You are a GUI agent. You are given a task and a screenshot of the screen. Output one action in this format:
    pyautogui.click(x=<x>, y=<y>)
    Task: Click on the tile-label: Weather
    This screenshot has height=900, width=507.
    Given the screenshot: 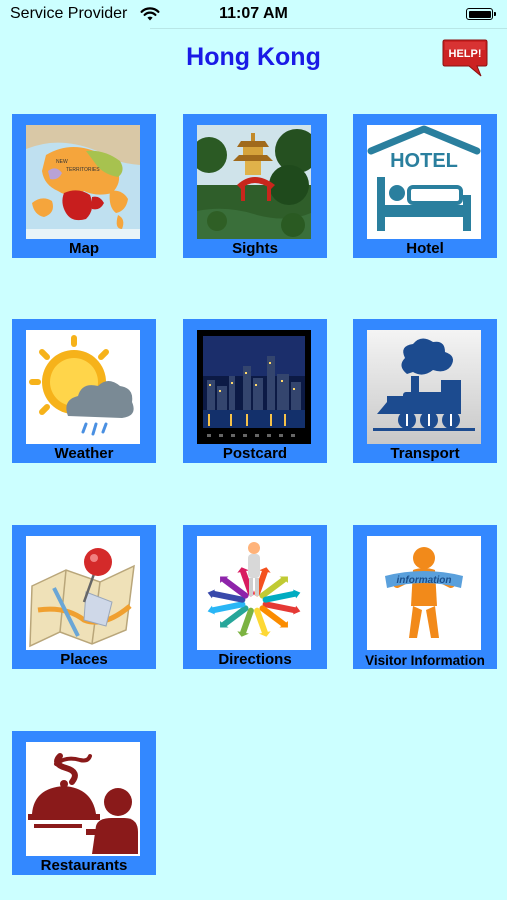 What is the action you would take?
    pyautogui.click(x=84, y=453)
    